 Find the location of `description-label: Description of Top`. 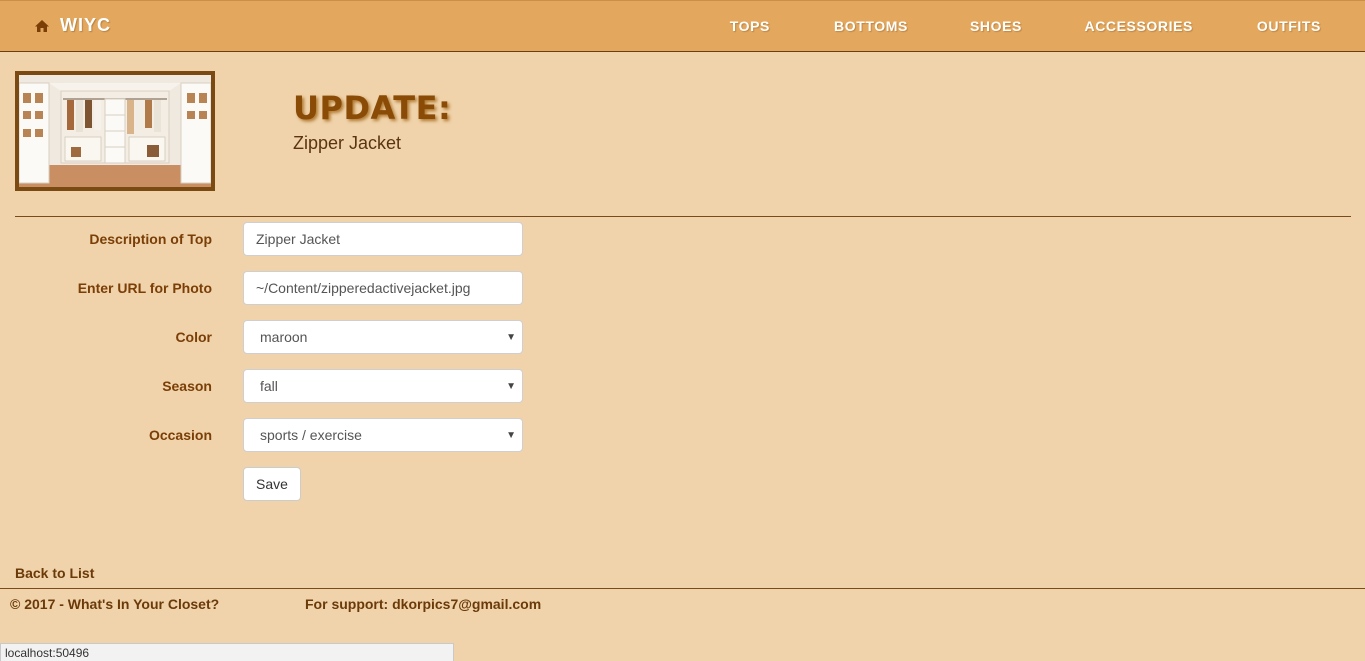

description-label: Description of Top is located at coordinates (150, 239).